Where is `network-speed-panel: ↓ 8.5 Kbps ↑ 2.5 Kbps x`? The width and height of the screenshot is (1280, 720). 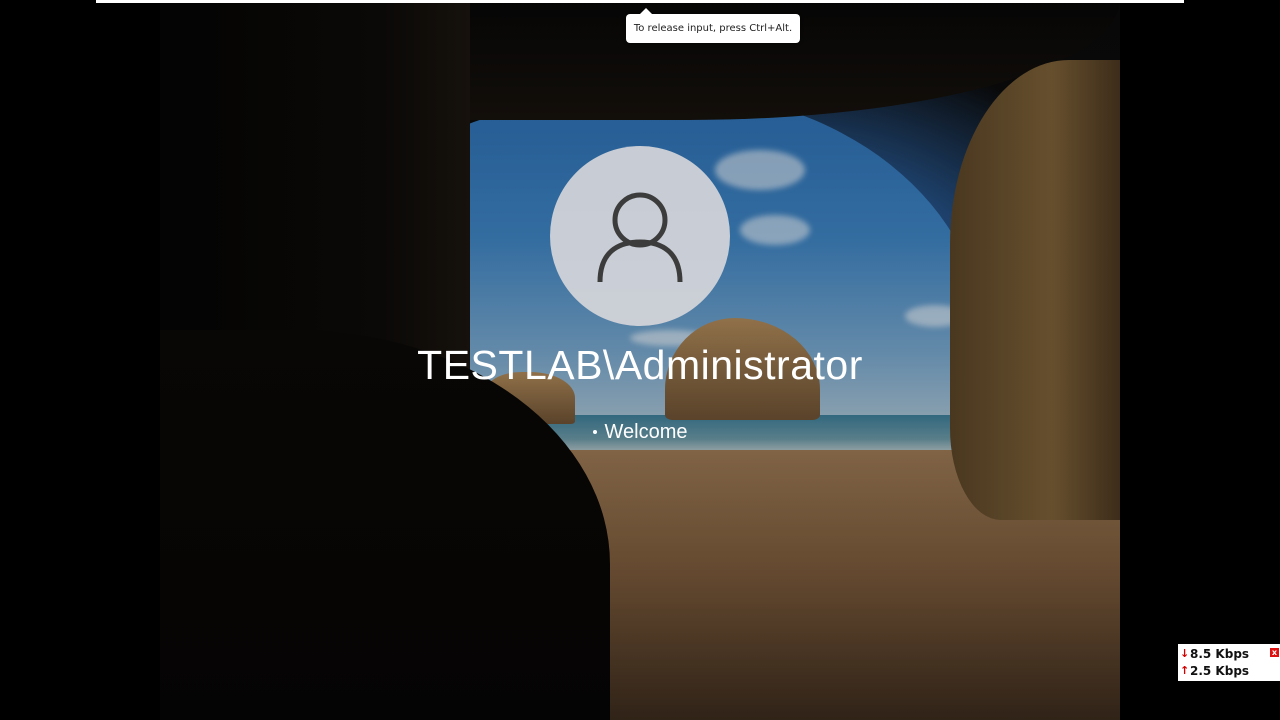
network-speed-panel: ↓ 8.5 Kbps ↑ 2.5 Kbps x is located at coordinates (1229, 662).